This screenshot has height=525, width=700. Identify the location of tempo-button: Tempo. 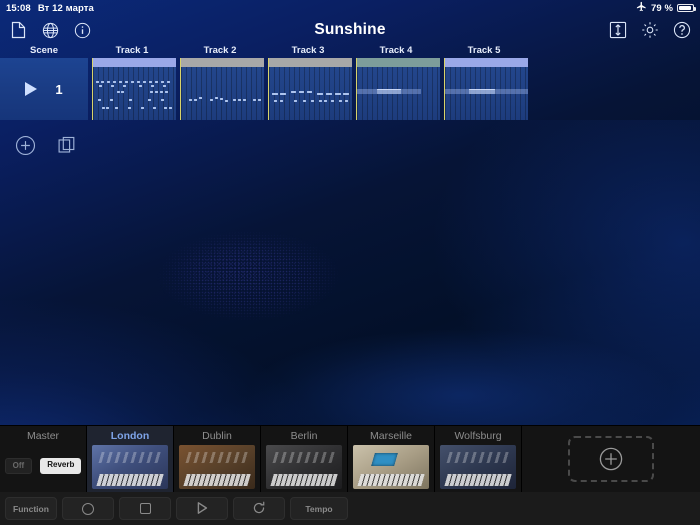
(319, 508).